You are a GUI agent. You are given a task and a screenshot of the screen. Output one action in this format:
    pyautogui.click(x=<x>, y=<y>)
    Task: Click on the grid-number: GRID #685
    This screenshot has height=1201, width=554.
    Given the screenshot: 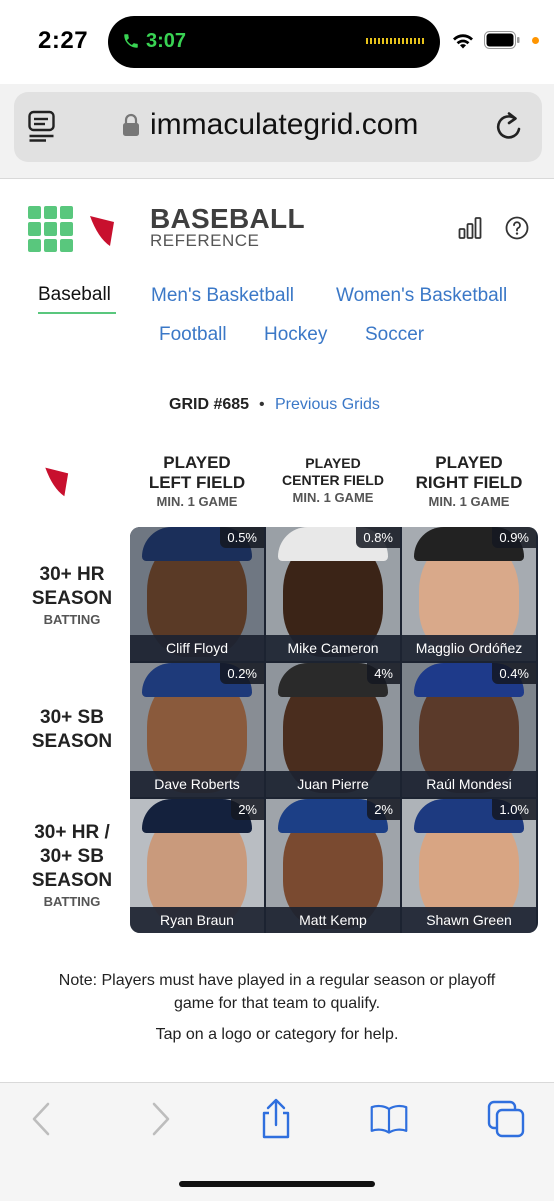 What is the action you would take?
    pyautogui.click(x=209, y=404)
    